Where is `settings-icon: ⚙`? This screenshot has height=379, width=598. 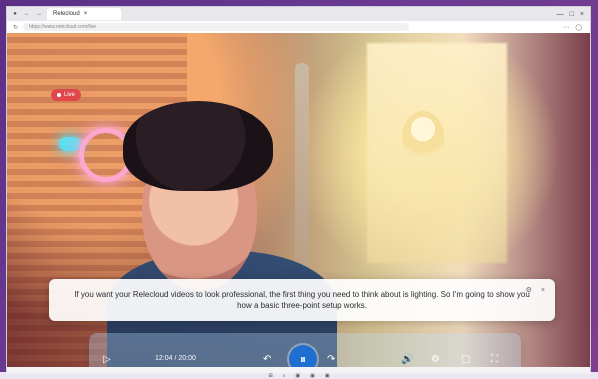 settings-icon: ⚙ is located at coordinates (435, 359).